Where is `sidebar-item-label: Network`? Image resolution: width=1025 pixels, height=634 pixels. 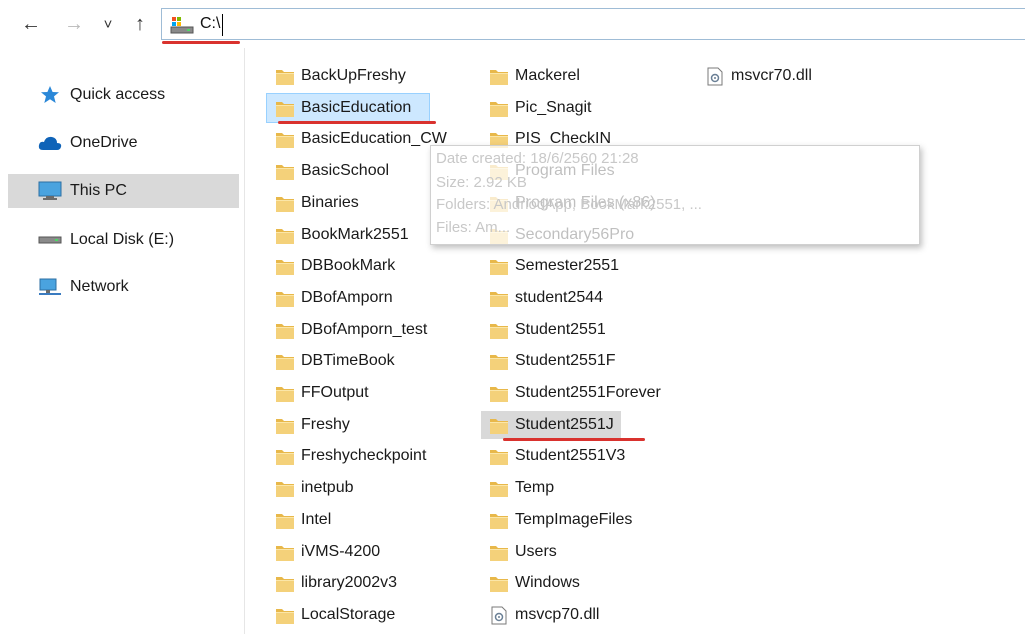
sidebar-item-label: Network is located at coordinates (99, 286).